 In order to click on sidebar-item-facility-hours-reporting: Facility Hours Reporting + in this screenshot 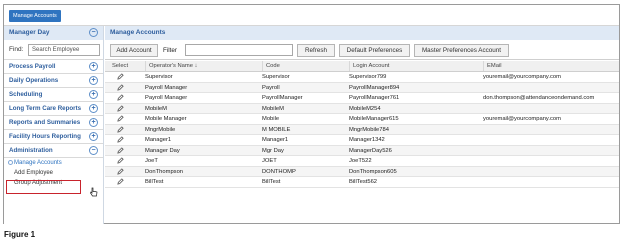, I will do `click(53, 137)`.